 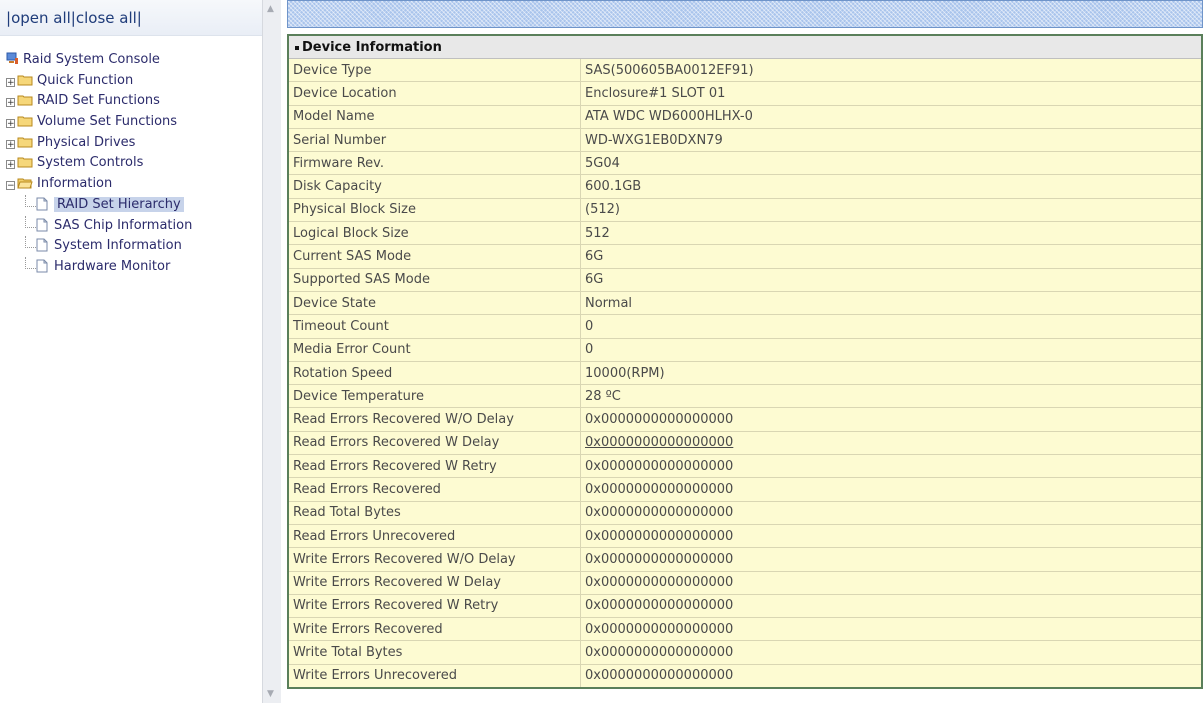 I want to click on table-row: Device Temperature 28 ºC, so click(x=745, y=396).